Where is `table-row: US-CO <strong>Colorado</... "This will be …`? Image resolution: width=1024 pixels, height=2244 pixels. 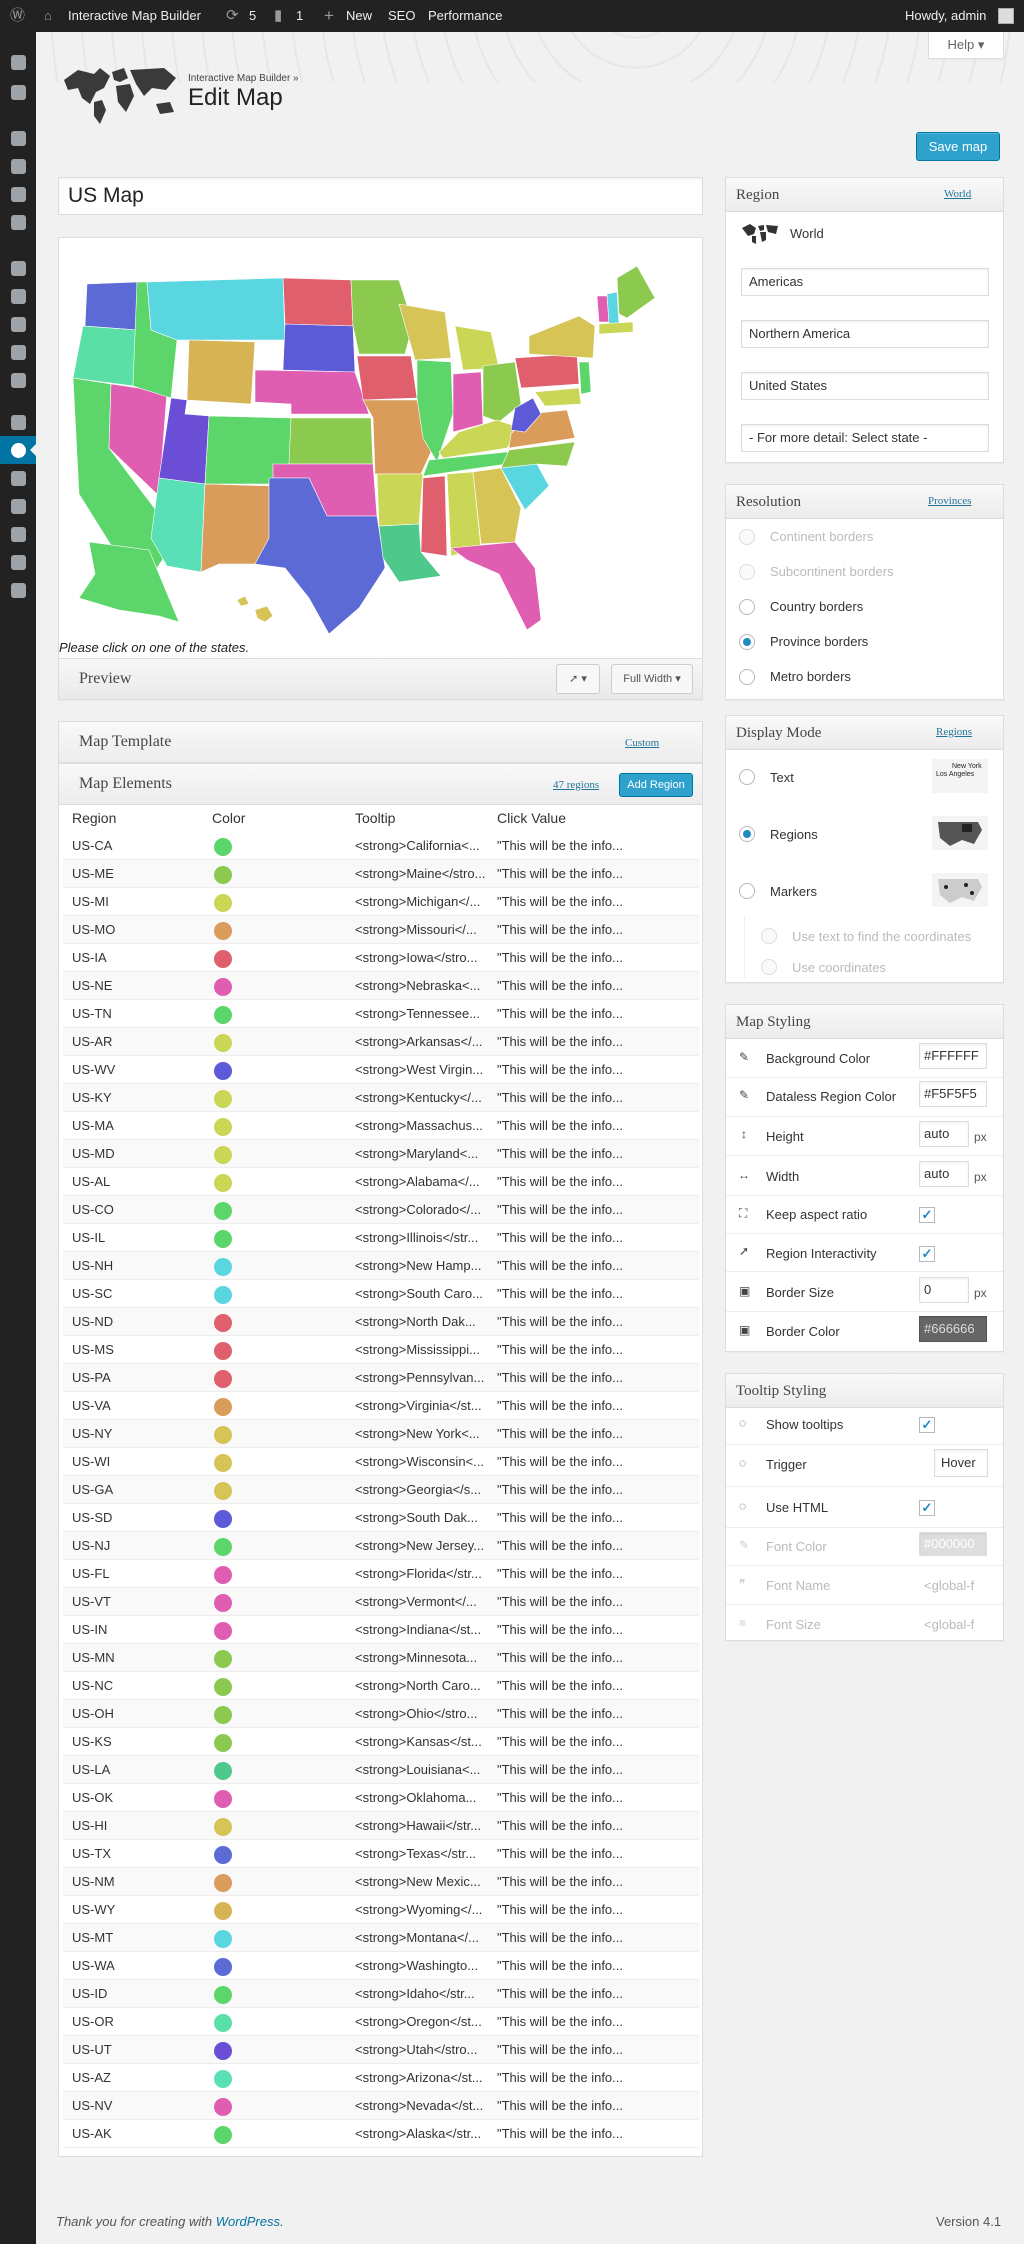 table-row: US-CO <strong>Colorado</... "This will be … is located at coordinates (381, 1210).